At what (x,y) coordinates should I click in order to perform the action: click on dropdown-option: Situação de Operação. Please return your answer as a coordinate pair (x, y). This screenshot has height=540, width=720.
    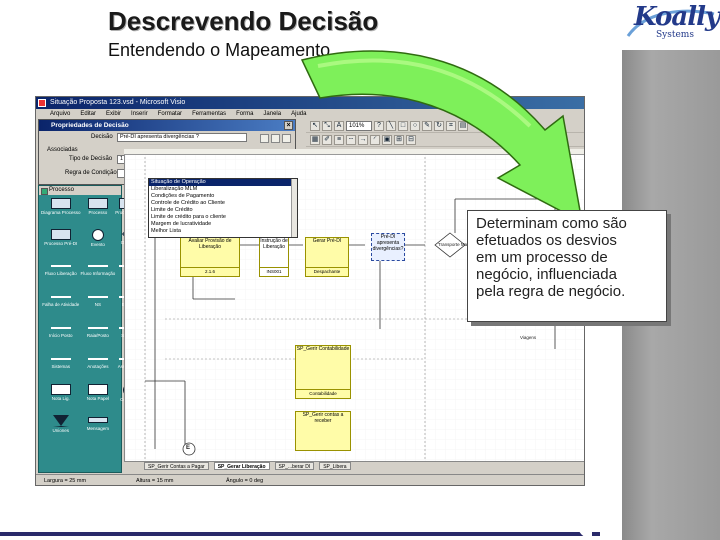
    Looking at the image, I should click on (223, 182).